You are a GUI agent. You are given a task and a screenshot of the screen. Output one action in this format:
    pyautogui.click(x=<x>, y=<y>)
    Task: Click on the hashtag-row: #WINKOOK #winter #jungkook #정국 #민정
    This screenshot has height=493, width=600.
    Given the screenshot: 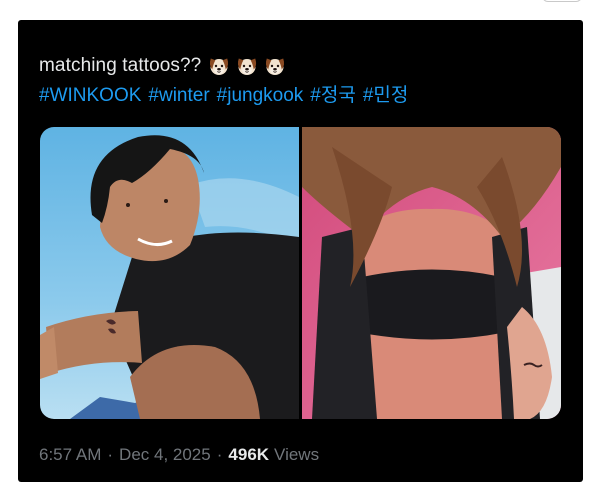 What is the action you would take?
    pyautogui.click(x=299, y=96)
    